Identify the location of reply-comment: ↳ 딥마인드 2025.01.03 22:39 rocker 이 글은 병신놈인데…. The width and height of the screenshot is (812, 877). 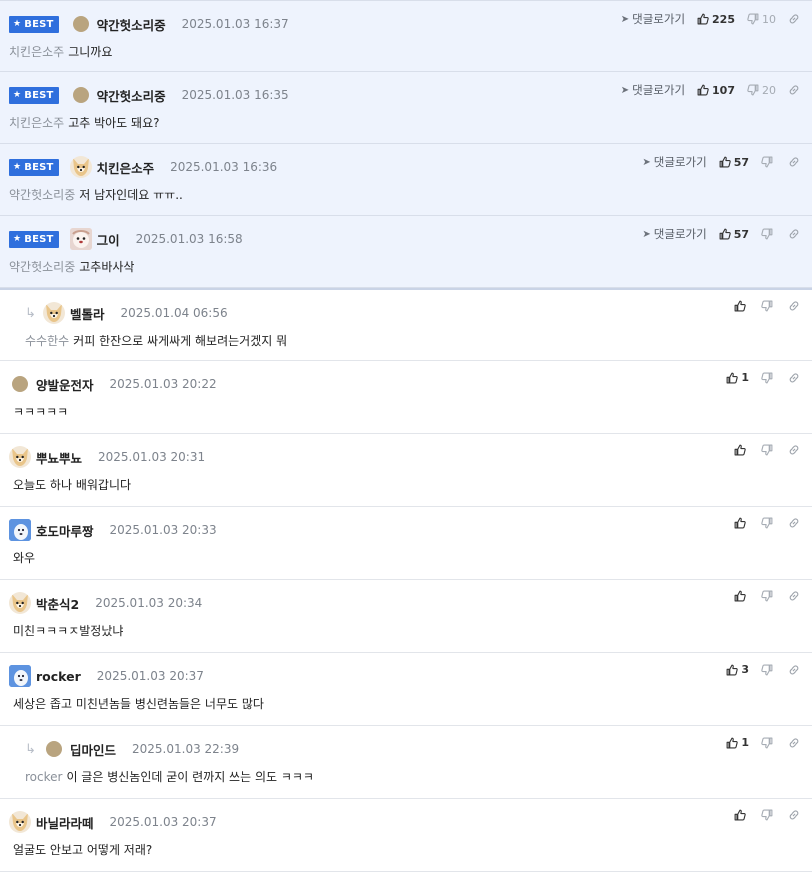
(406, 762).